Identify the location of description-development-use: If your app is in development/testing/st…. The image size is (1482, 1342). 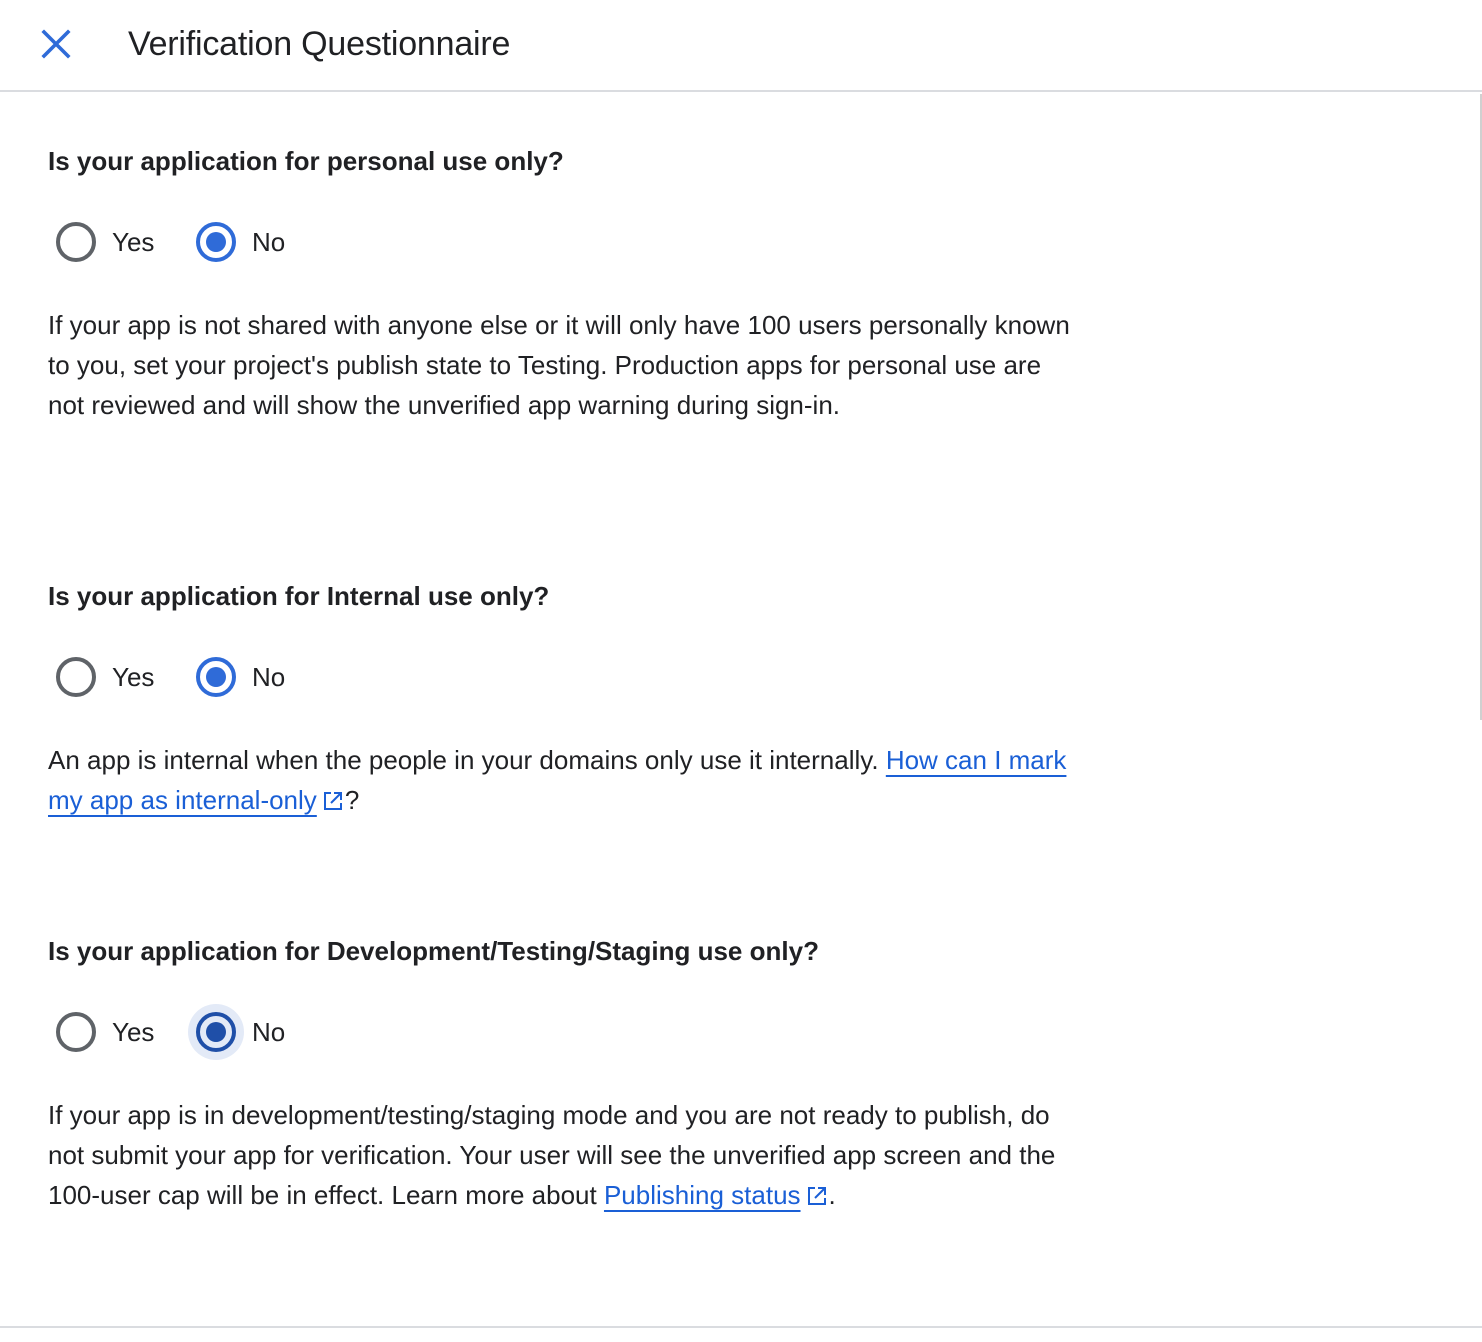
(563, 1155).